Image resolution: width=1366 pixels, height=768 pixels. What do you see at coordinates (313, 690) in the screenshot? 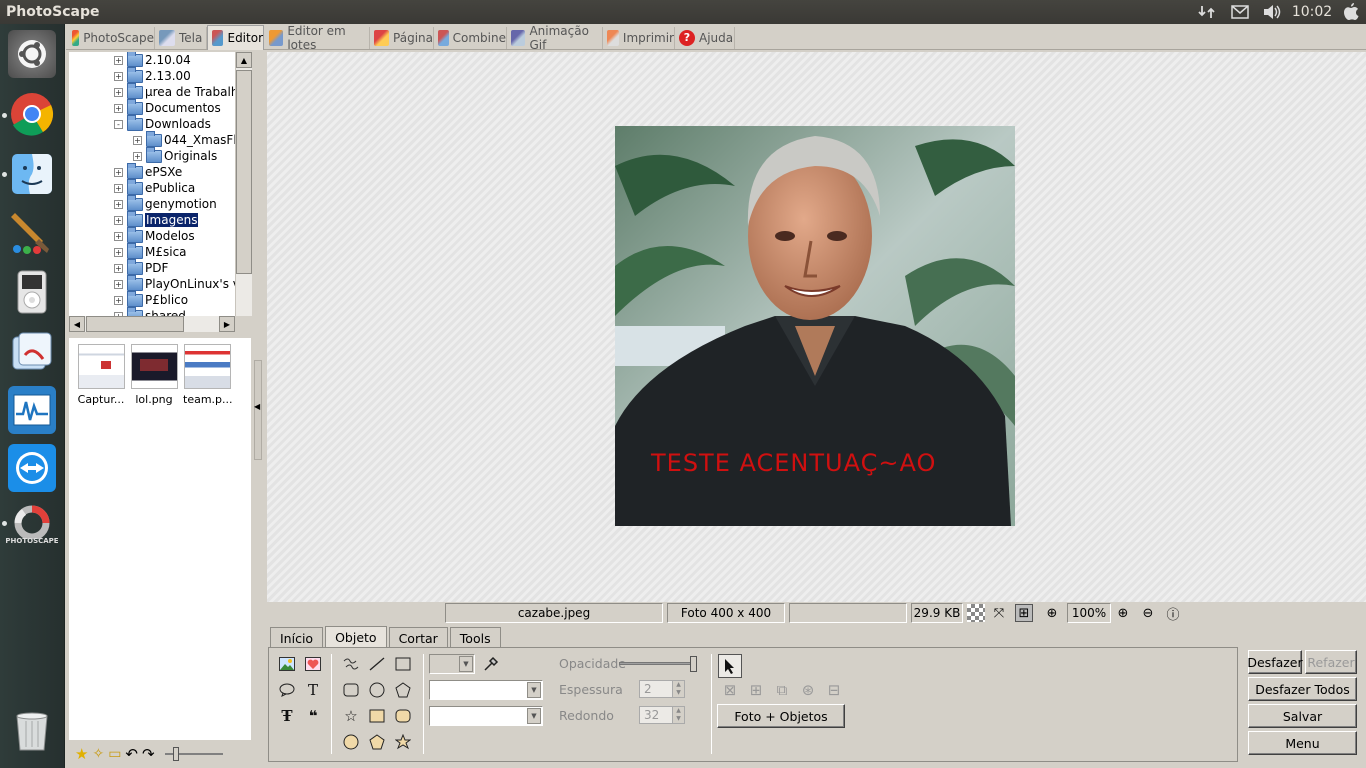
I see `text-icon: T` at bounding box center [313, 690].